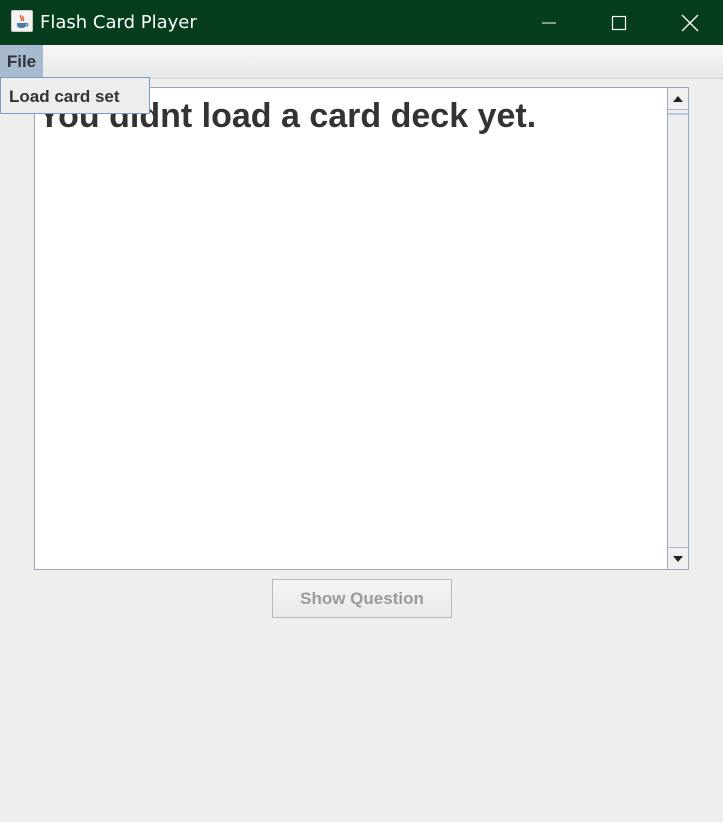 The height and width of the screenshot is (822, 723). What do you see at coordinates (678, 114) in the screenshot?
I see `scroll-thumb` at bounding box center [678, 114].